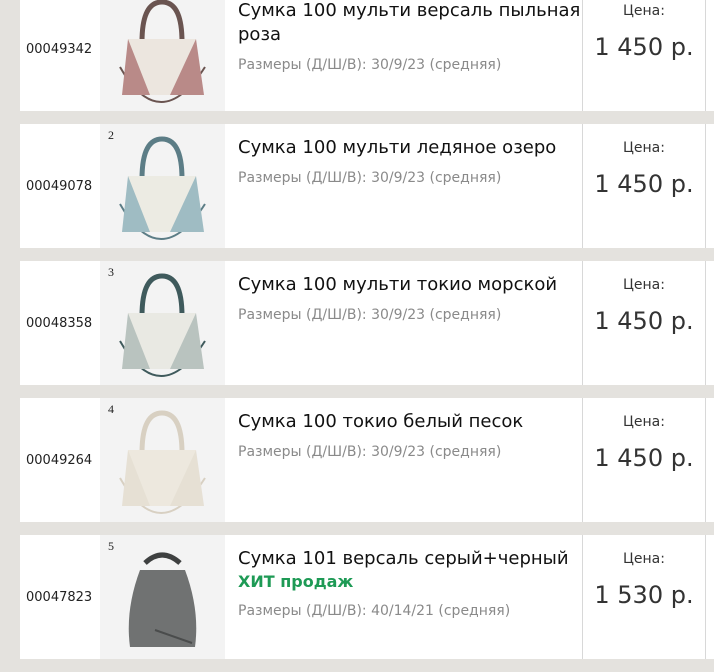 This screenshot has width=714, height=672. What do you see at coordinates (59, 597) in the screenshot?
I see `product-code: 00047823` at bounding box center [59, 597].